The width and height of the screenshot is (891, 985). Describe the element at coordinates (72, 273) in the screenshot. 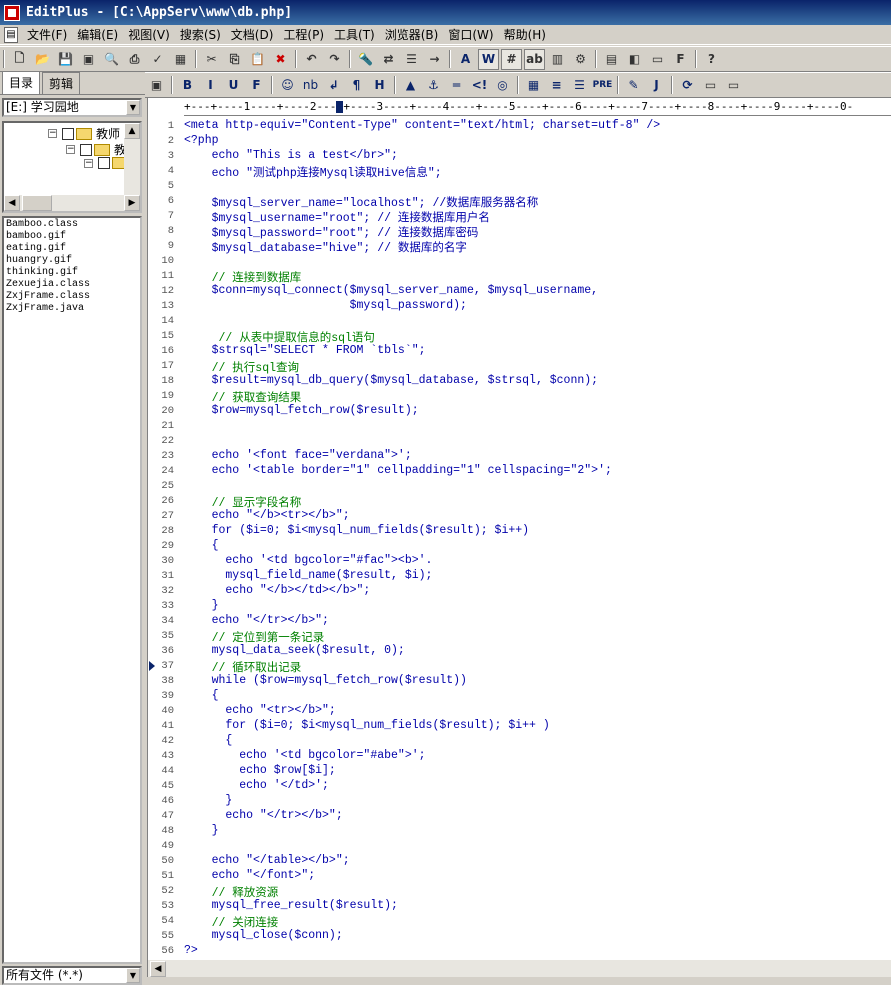

I see `file-list-item: thinking.gif` at that location.